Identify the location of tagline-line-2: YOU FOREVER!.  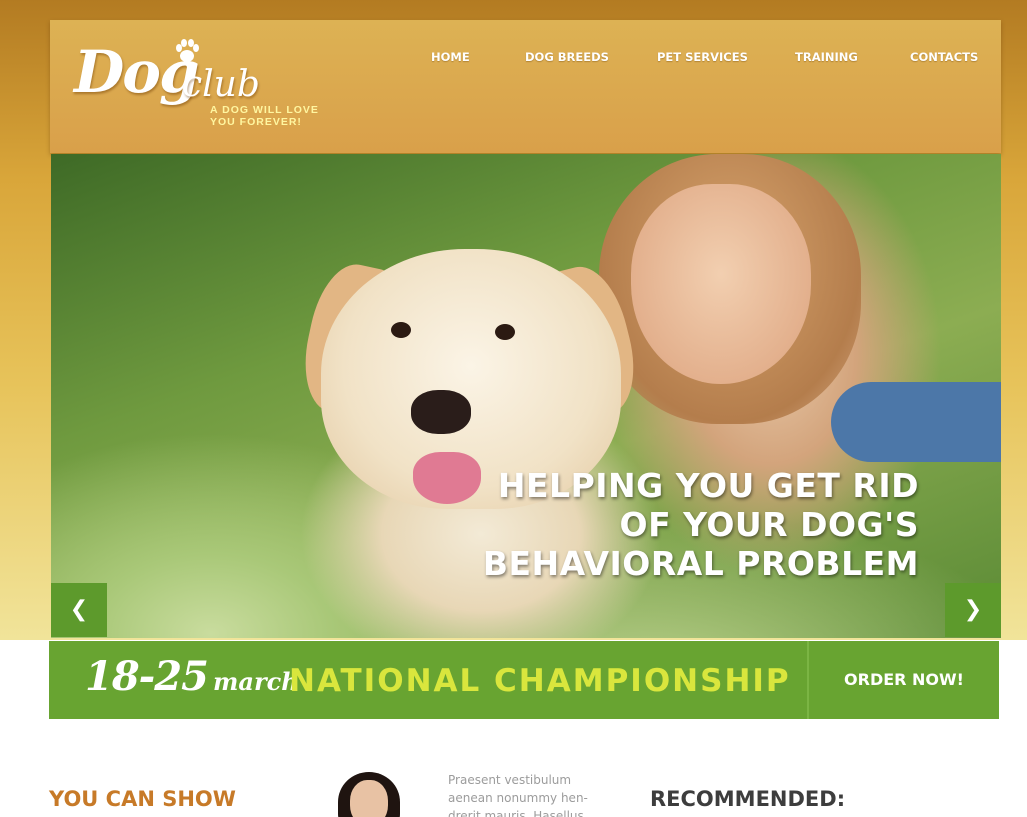
(256, 122).